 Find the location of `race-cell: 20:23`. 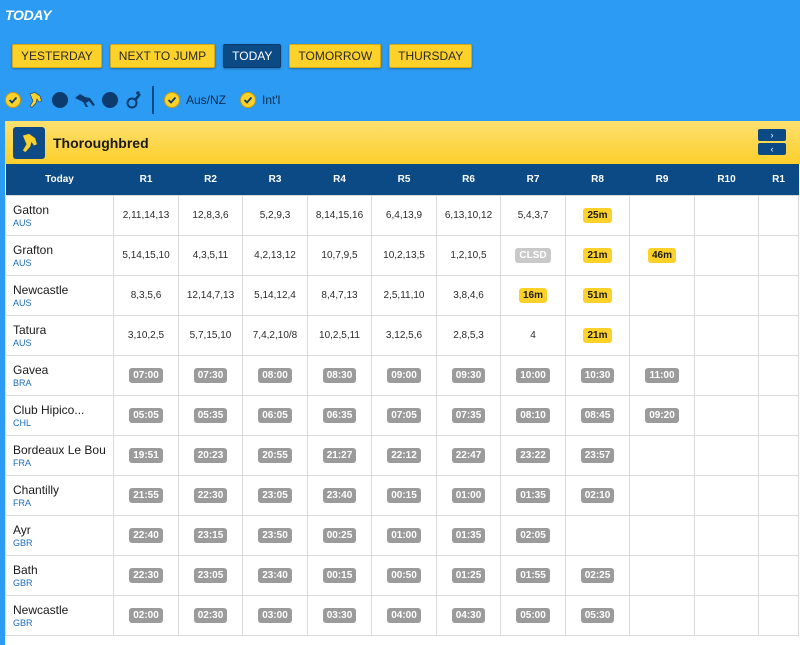

race-cell: 20:23 is located at coordinates (210, 455).